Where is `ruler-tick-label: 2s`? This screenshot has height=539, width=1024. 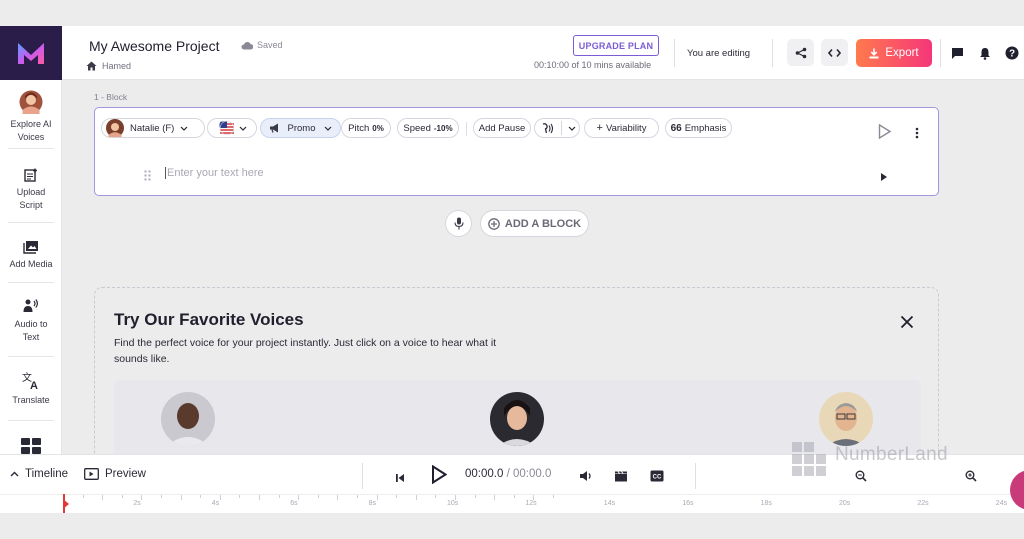 ruler-tick-label: 2s is located at coordinates (137, 503).